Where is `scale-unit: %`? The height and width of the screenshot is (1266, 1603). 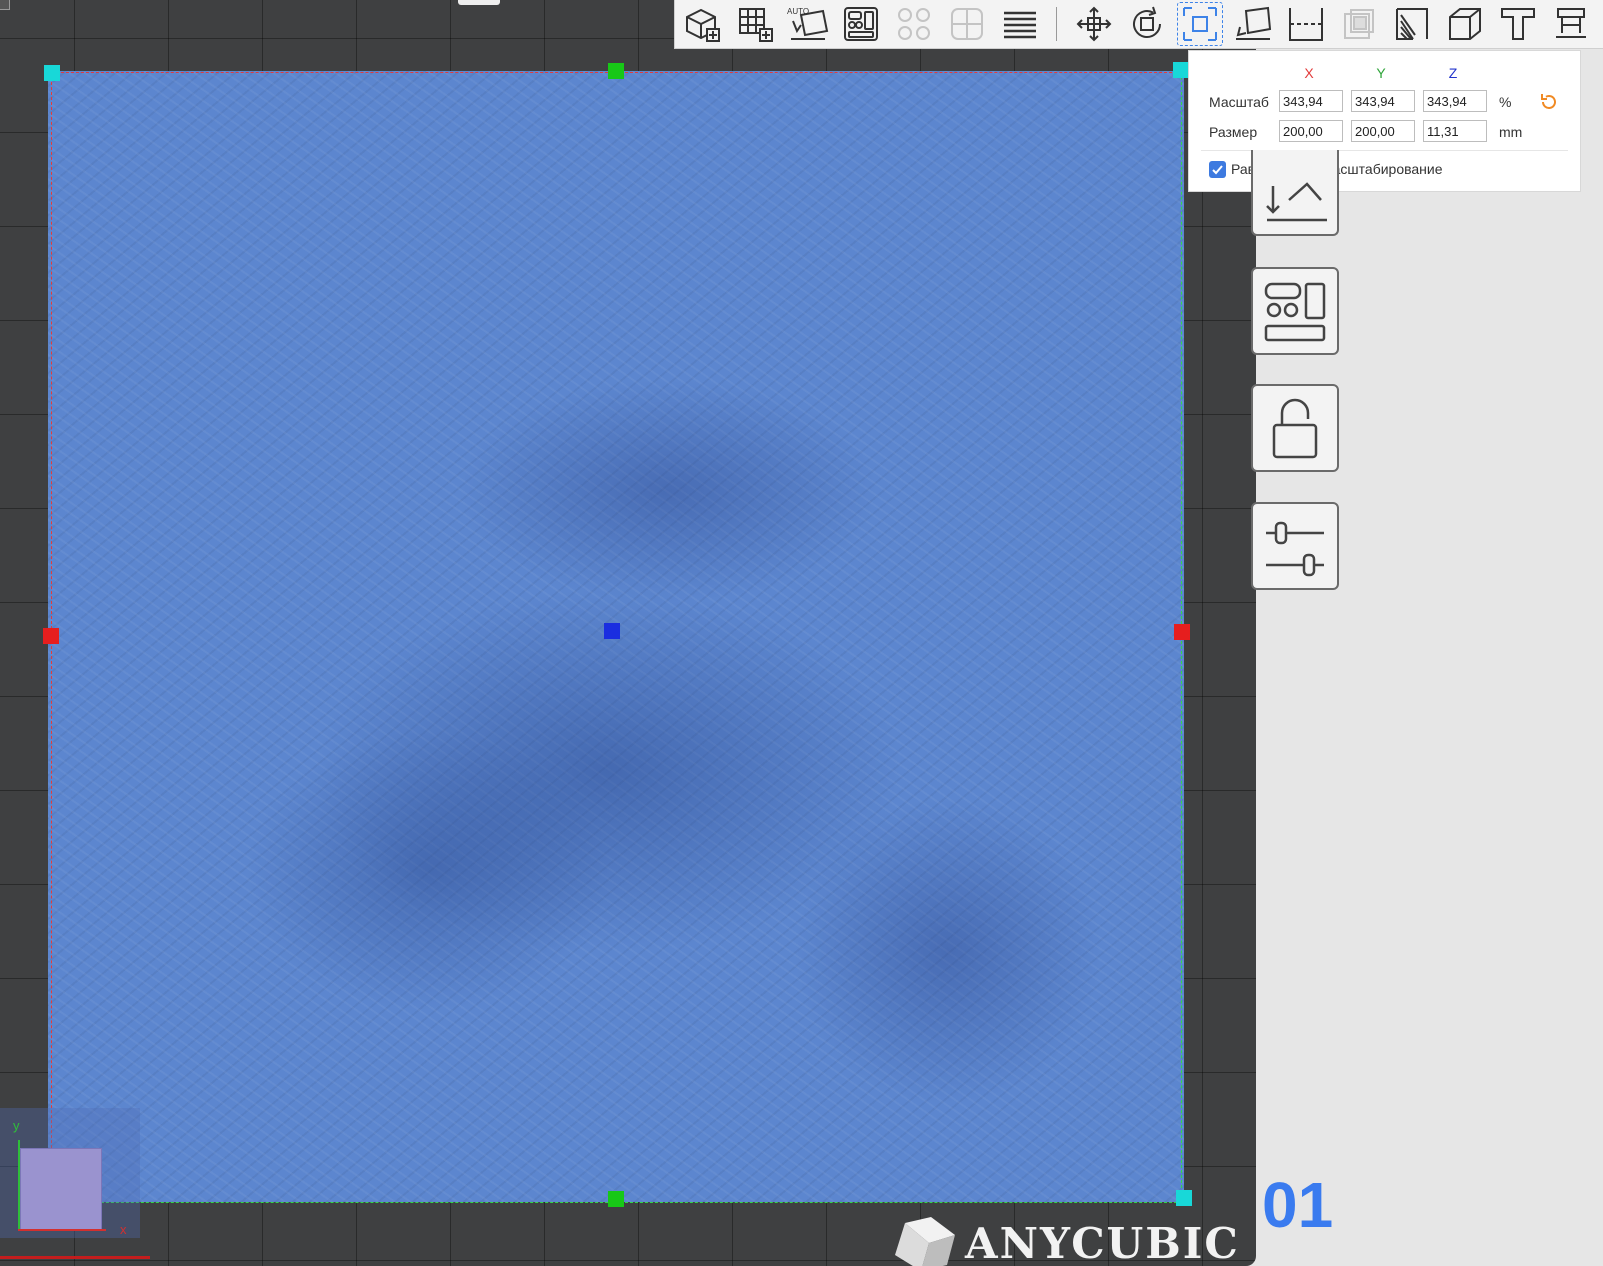 scale-unit: % is located at coordinates (1505, 102).